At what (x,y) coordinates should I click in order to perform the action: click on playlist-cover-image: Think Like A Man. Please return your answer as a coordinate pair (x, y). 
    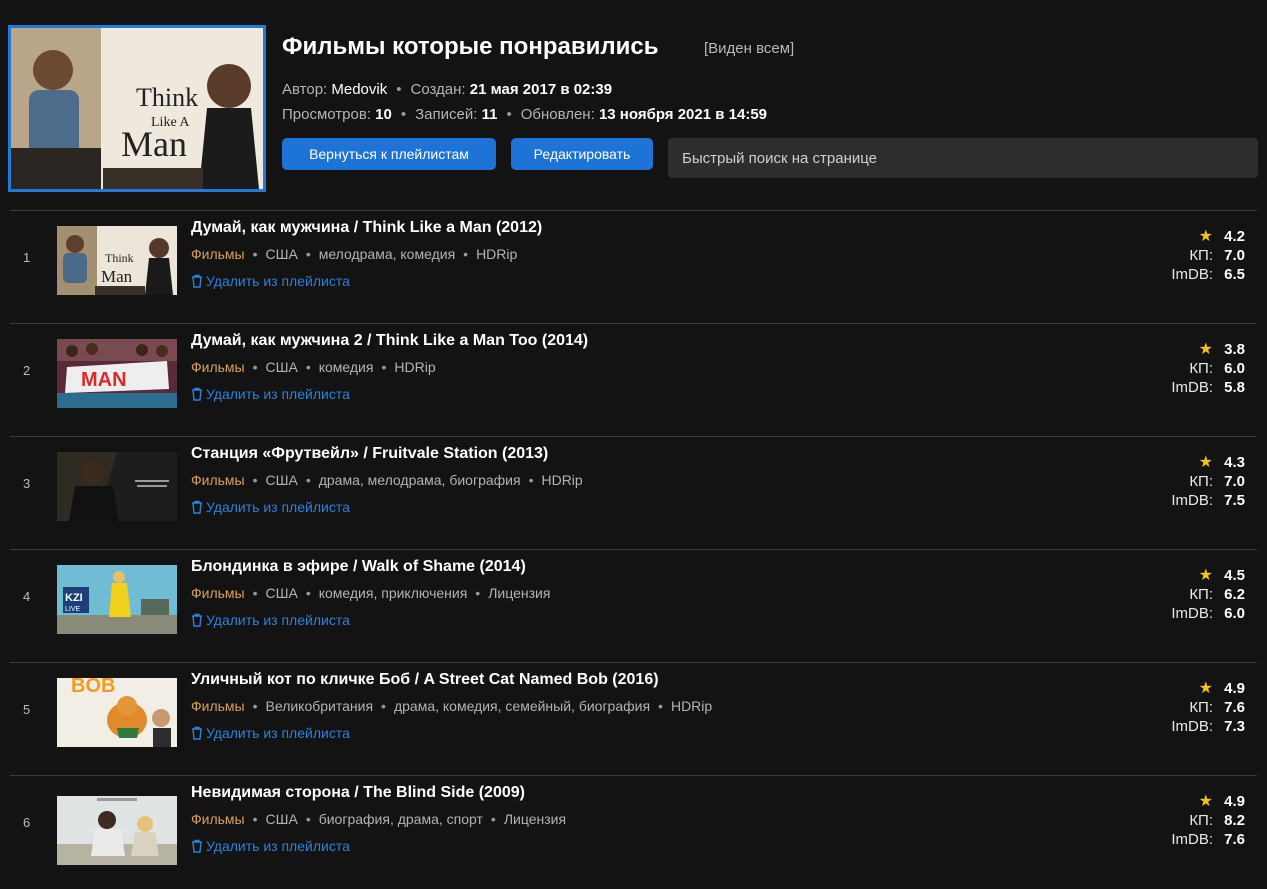
    Looking at the image, I should click on (137, 108).